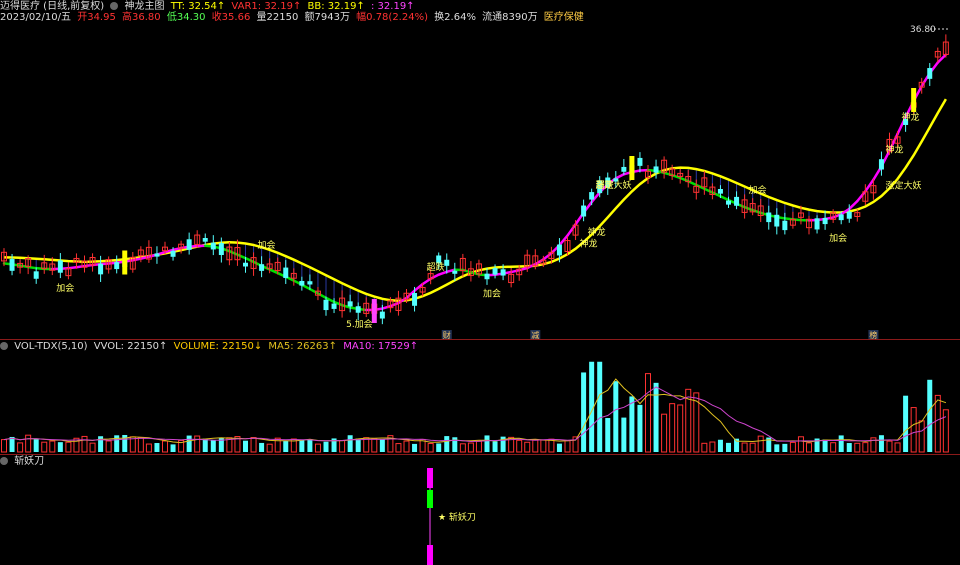 The height and width of the screenshot is (565, 960). Describe the element at coordinates (430, 478) in the screenshot. I see `signal-block` at that location.